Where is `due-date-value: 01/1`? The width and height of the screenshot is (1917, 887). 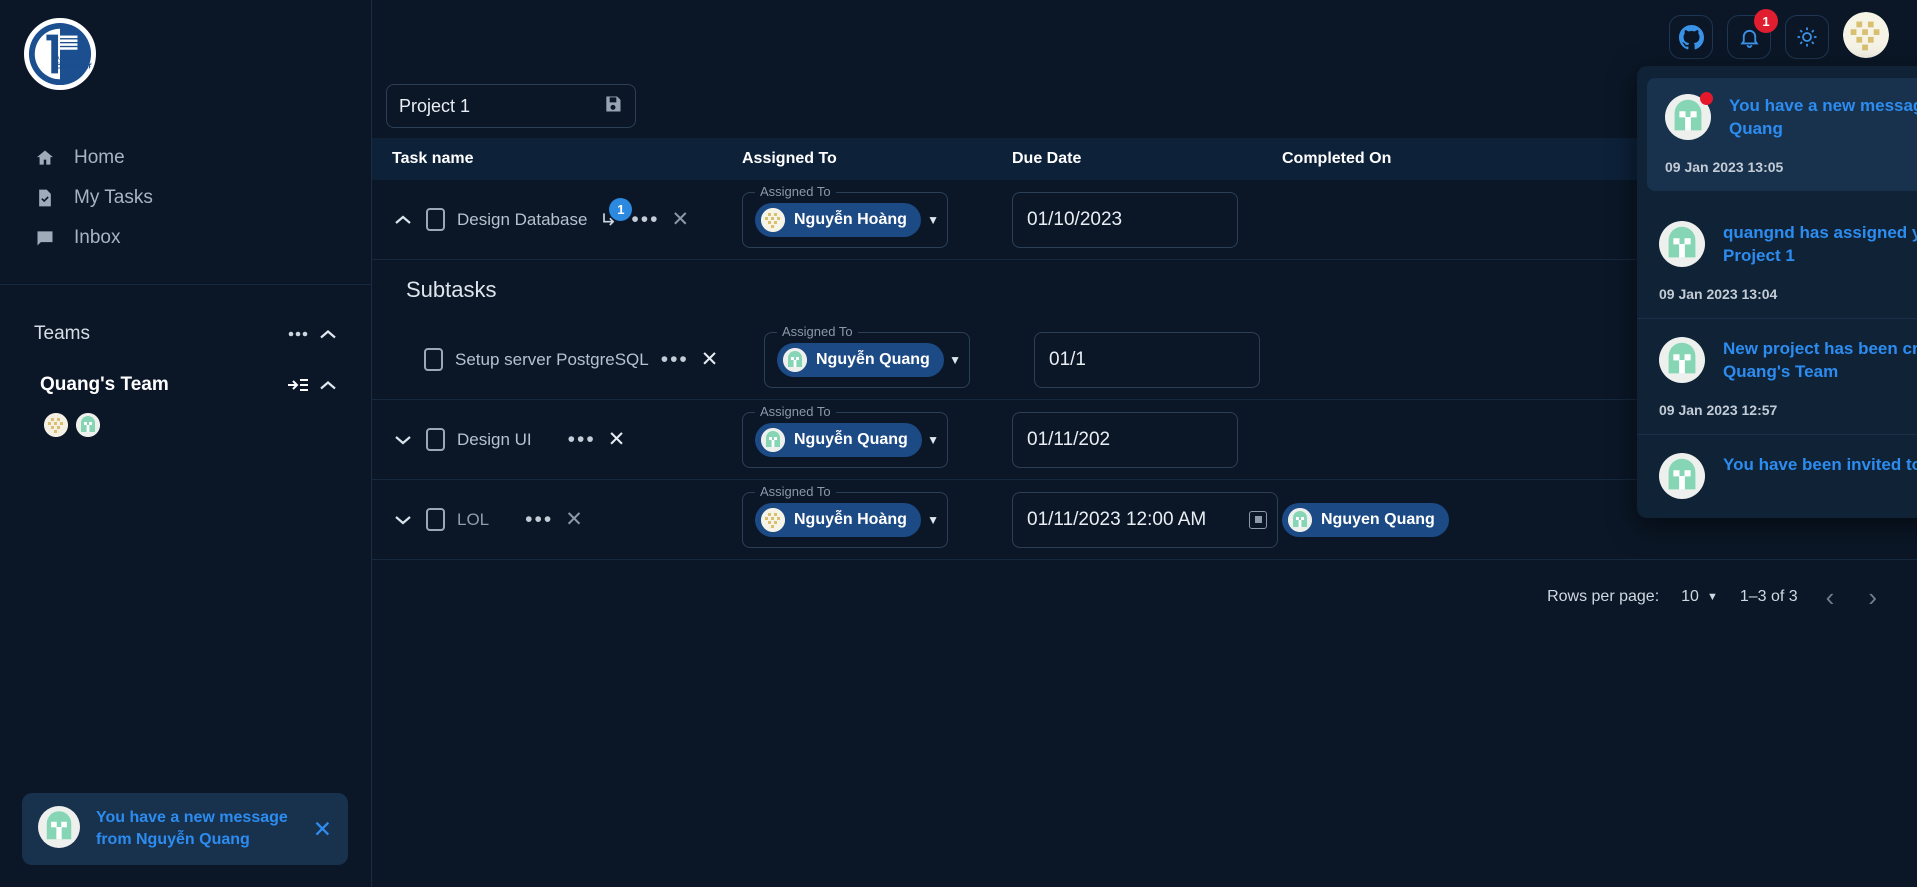 due-date-value: 01/1 is located at coordinates (1067, 359).